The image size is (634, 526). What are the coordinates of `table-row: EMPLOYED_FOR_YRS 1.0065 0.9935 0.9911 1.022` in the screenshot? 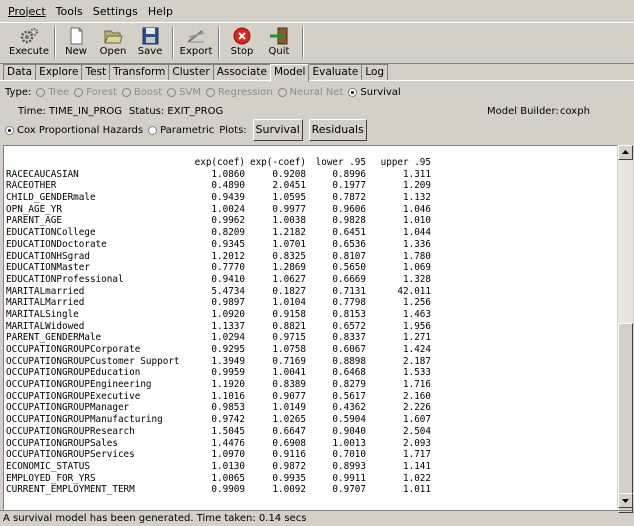 It's located at (310, 479).